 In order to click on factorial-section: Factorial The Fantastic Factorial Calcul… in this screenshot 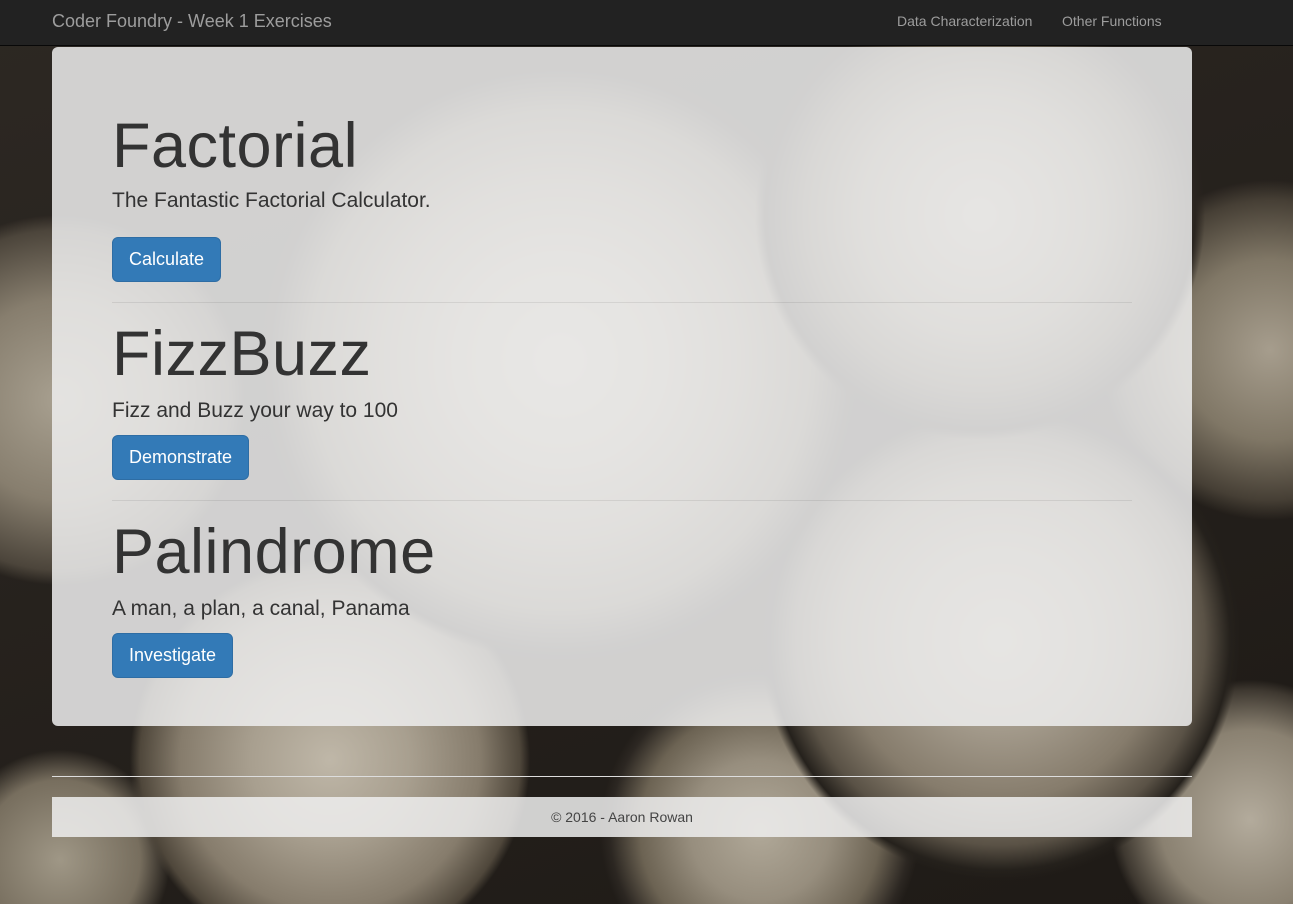, I will do `click(271, 161)`.